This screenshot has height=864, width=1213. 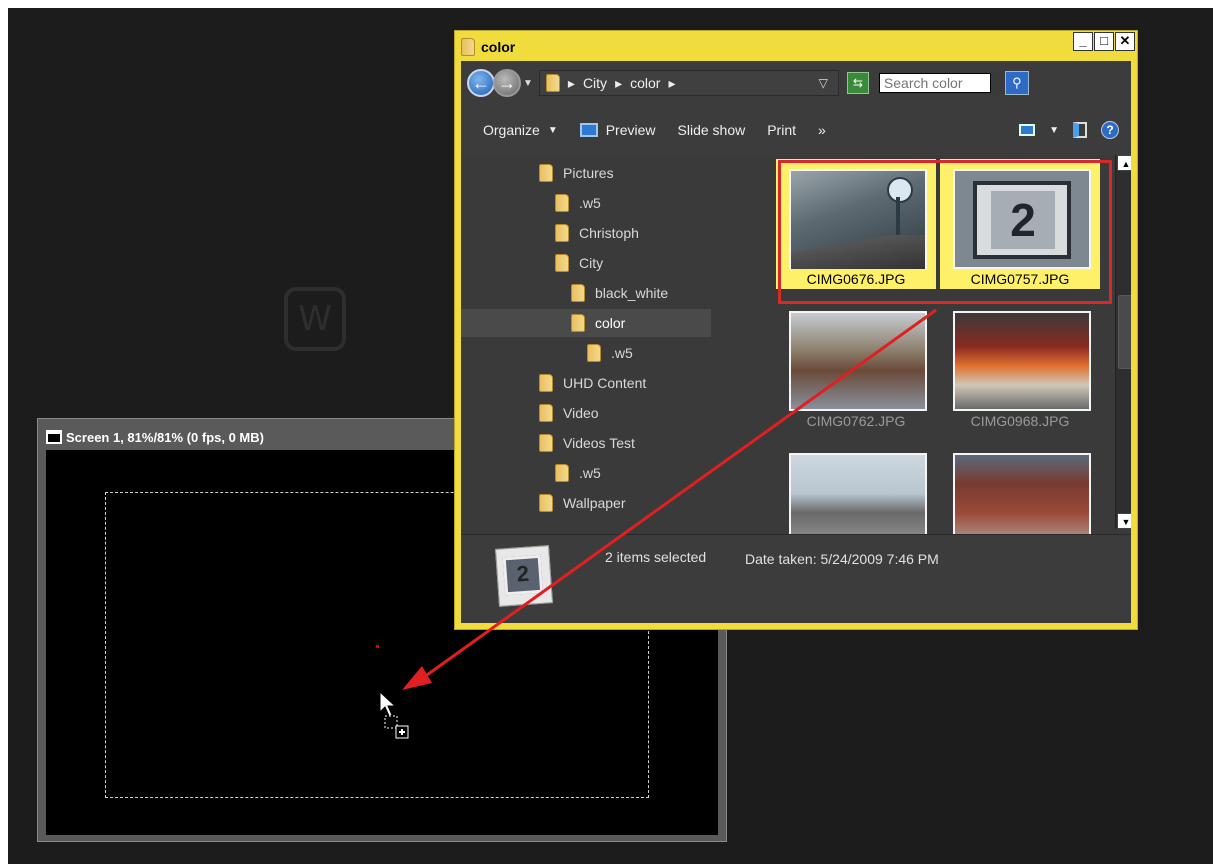 I want to click on preview-label: Preview, so click(x=630, y=130).